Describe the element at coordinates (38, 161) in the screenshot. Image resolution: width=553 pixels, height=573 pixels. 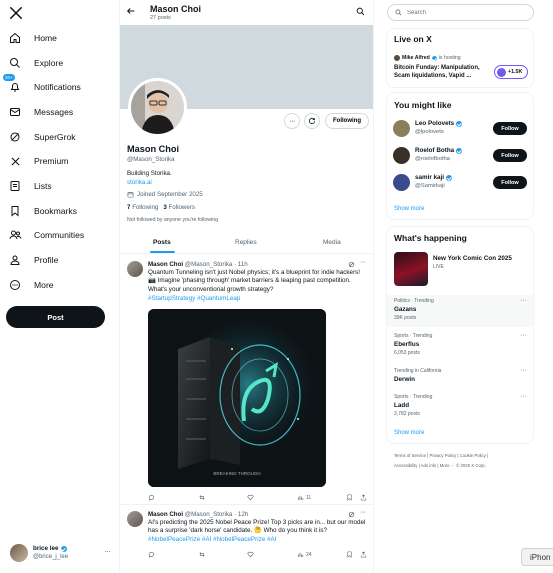
I see `nav-premium: Premium` at that location.